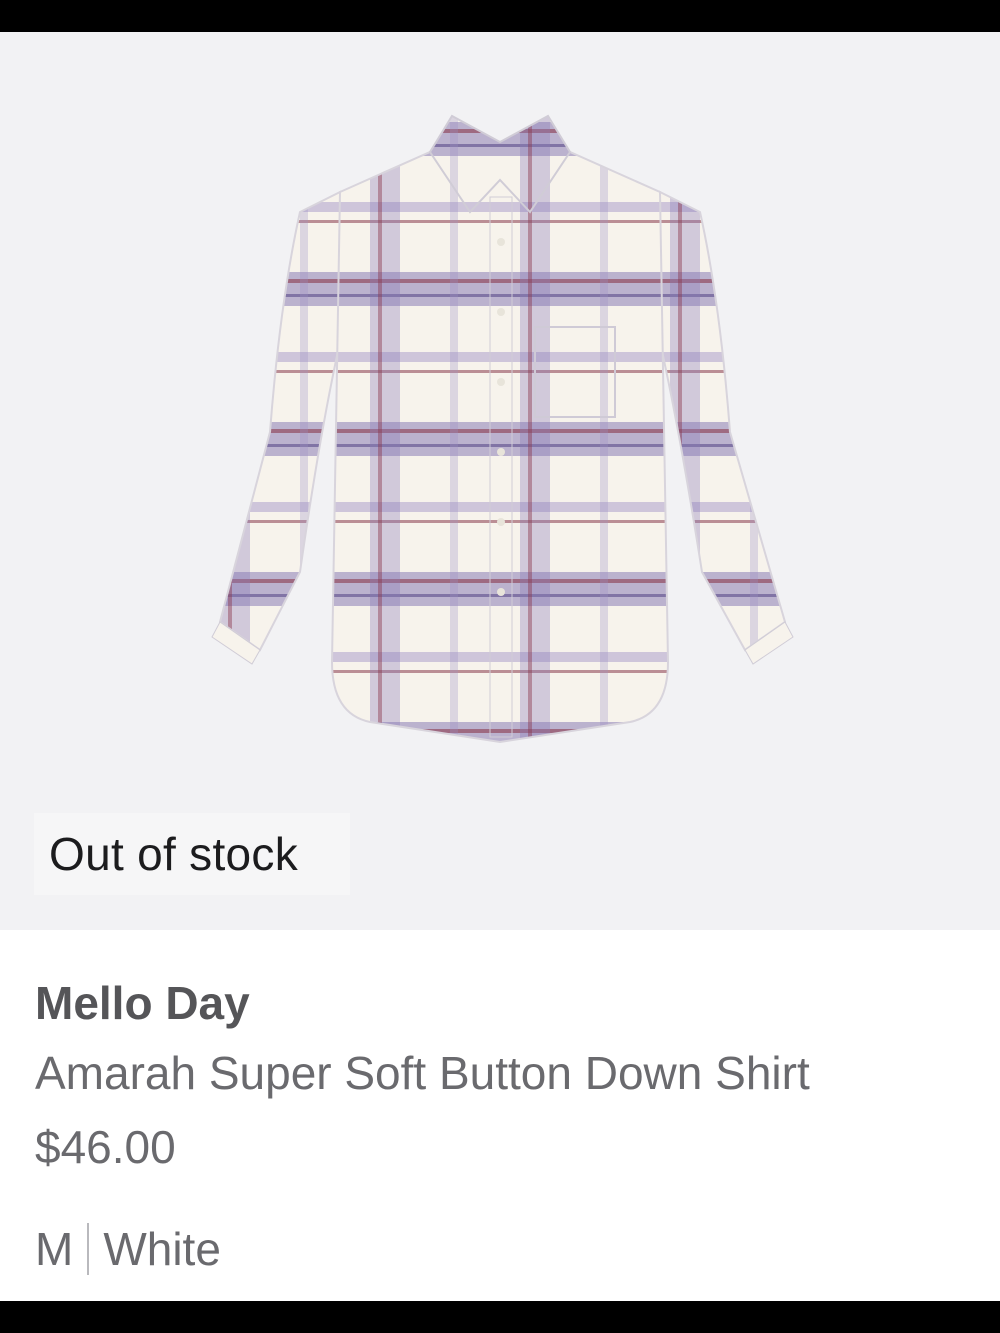  Describe the element at coordinates (500, 1317) in the screenshot. I see `navigation-bar` at that location.